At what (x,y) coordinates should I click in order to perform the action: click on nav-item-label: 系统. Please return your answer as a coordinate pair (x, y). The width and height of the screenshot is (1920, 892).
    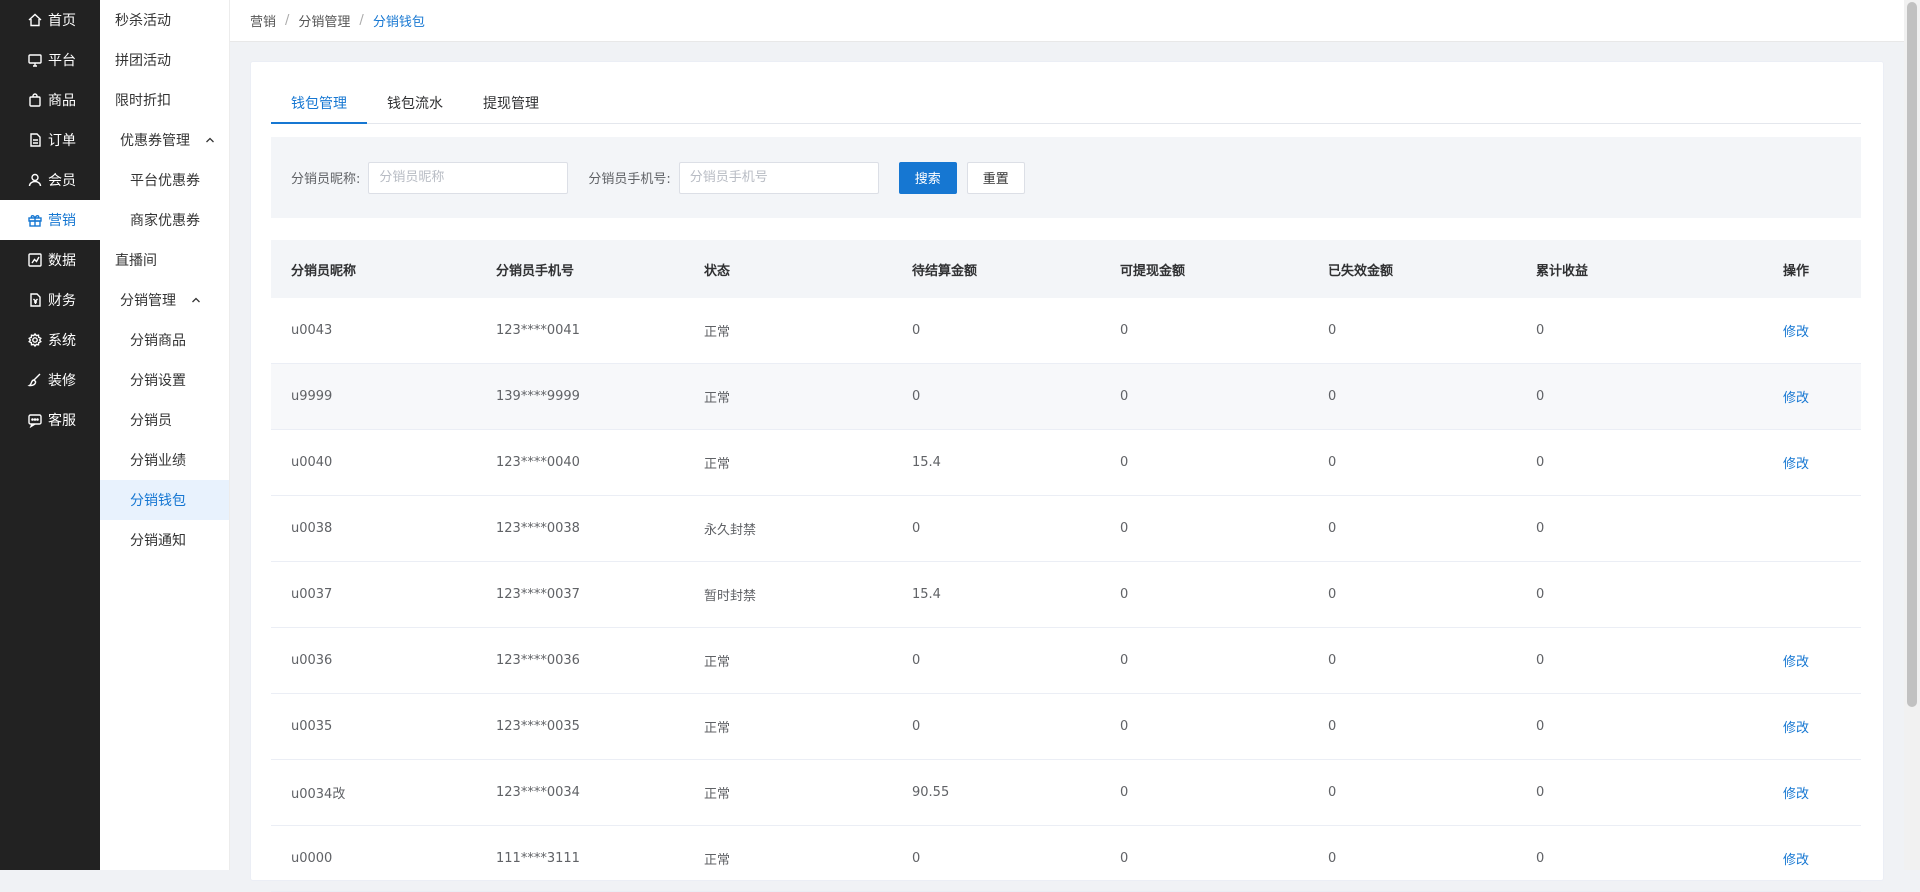
    Looking at the image, I should click on (62, 341).